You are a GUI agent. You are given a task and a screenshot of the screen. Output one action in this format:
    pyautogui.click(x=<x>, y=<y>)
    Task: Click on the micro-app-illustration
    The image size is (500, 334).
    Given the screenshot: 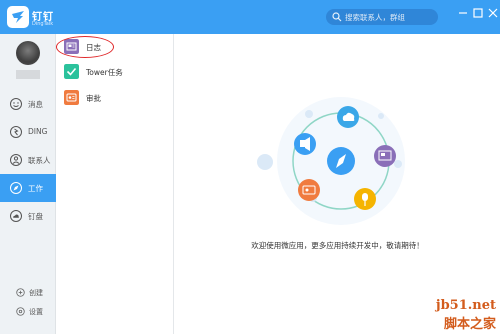 What is the action you would take?
    pyautogui.click(x=331, y=161)
    